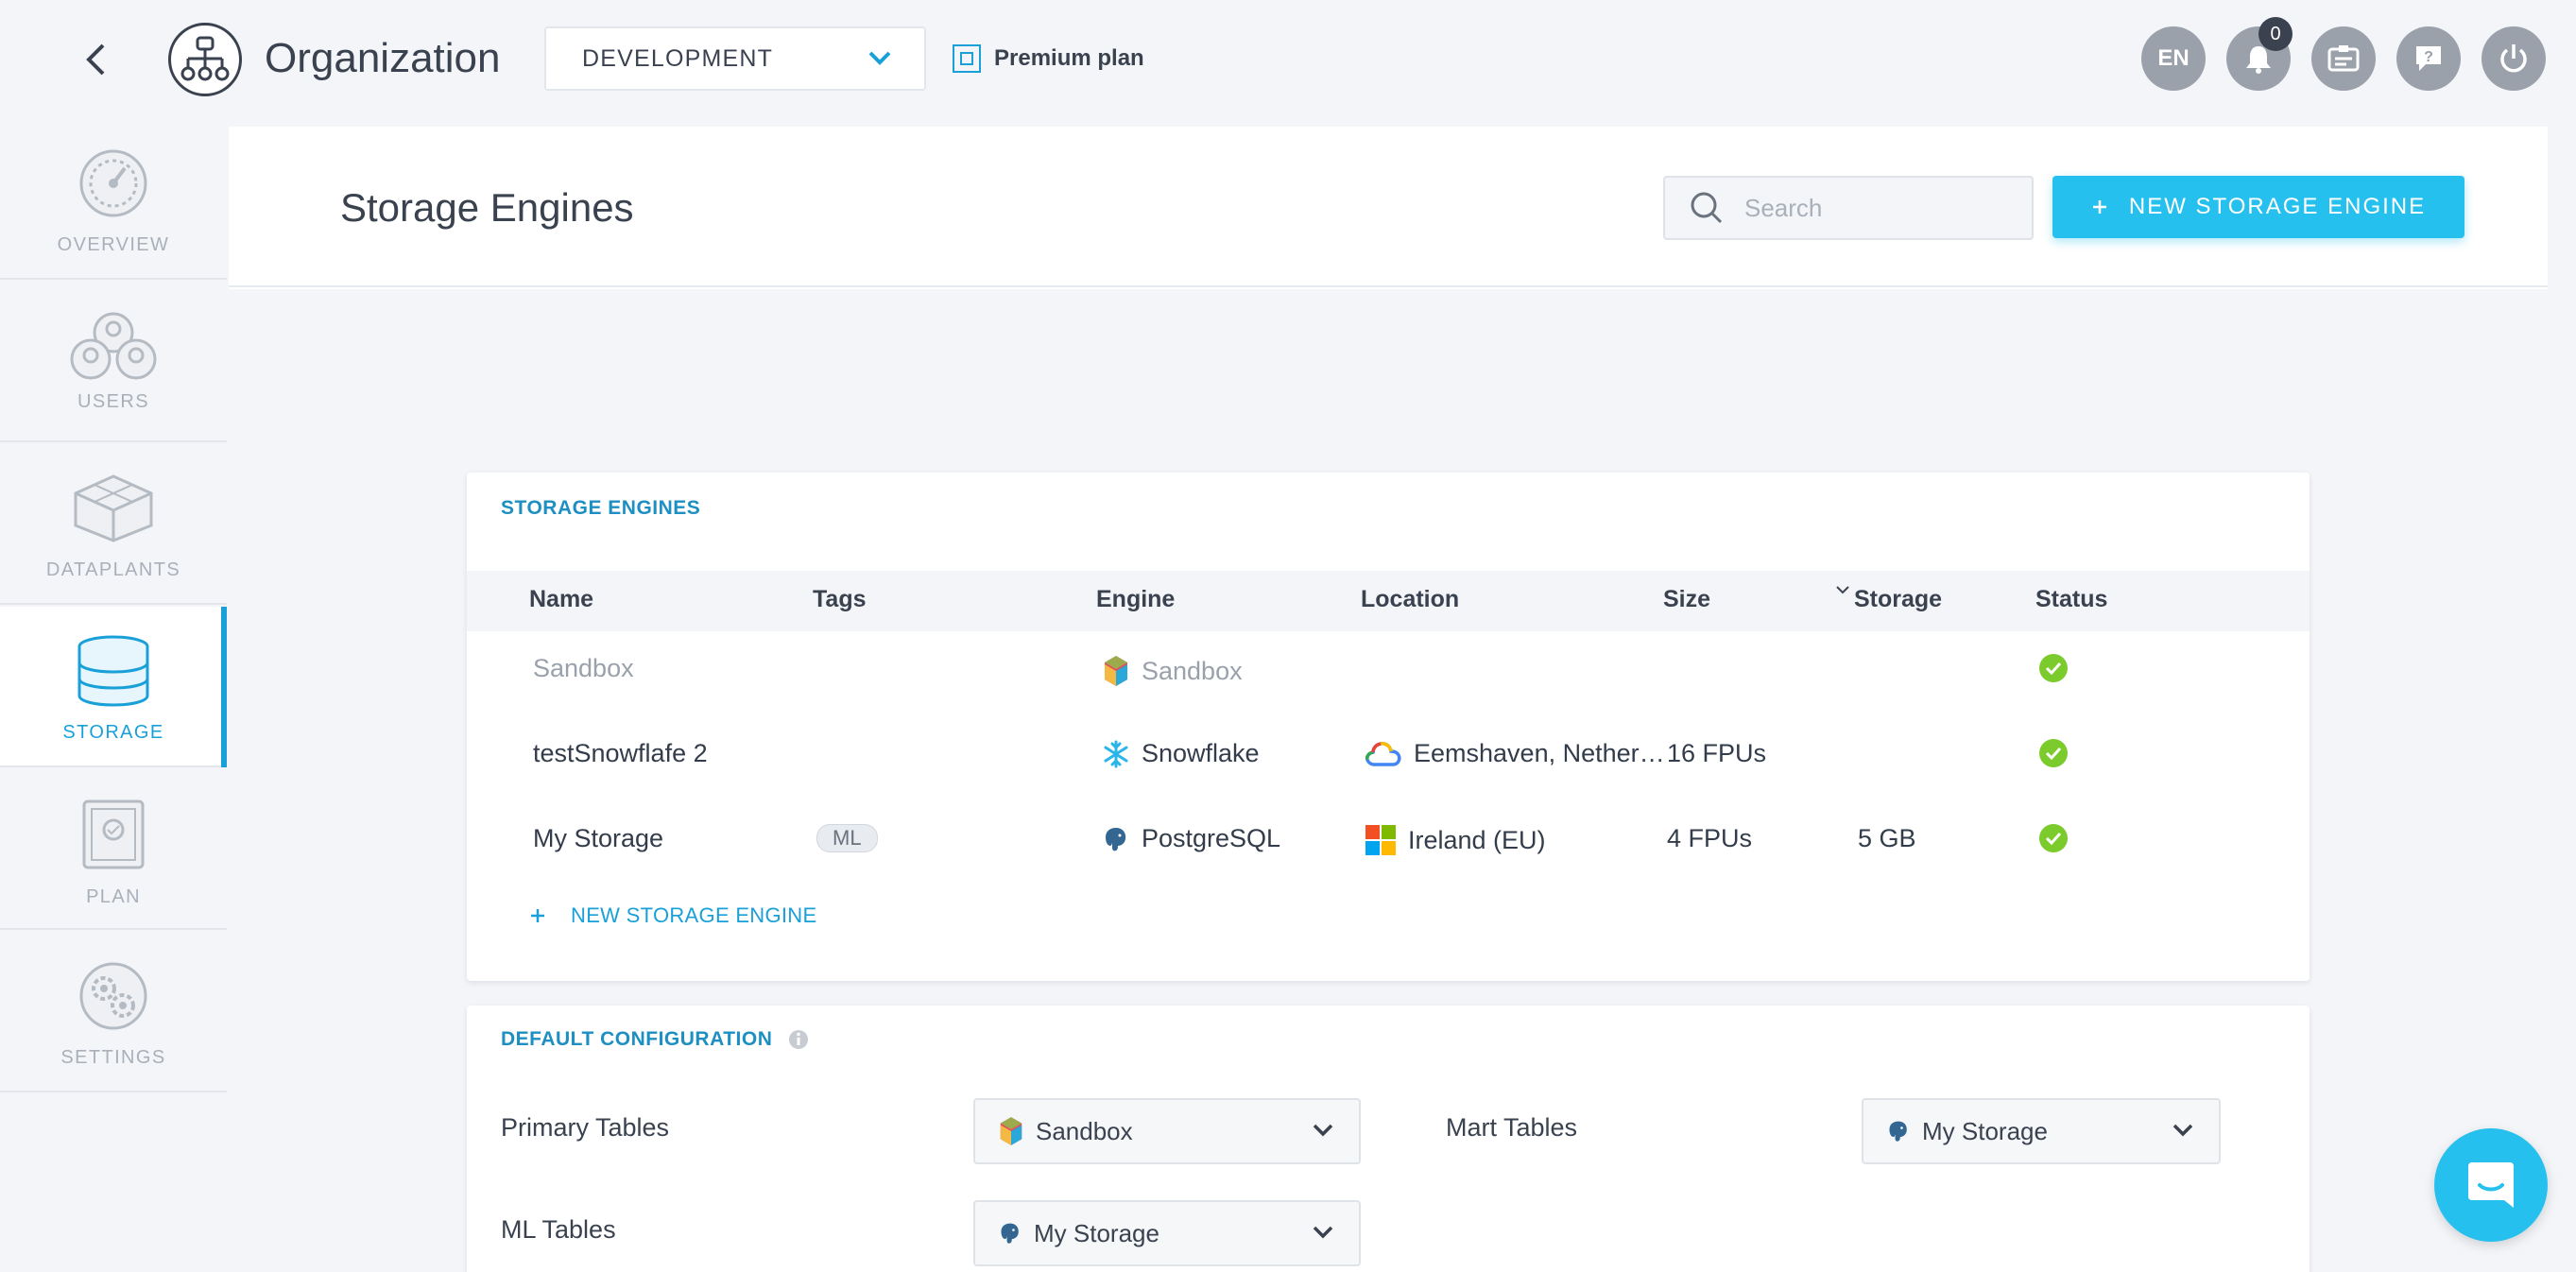 Image resolution: width=2576 pixels, height=1272 pixels. What do you see at coordinates (113, 569) in the screenshot?
I see `sidebar-item-label: DATAPLANTS` at bounding box center [113, 569].